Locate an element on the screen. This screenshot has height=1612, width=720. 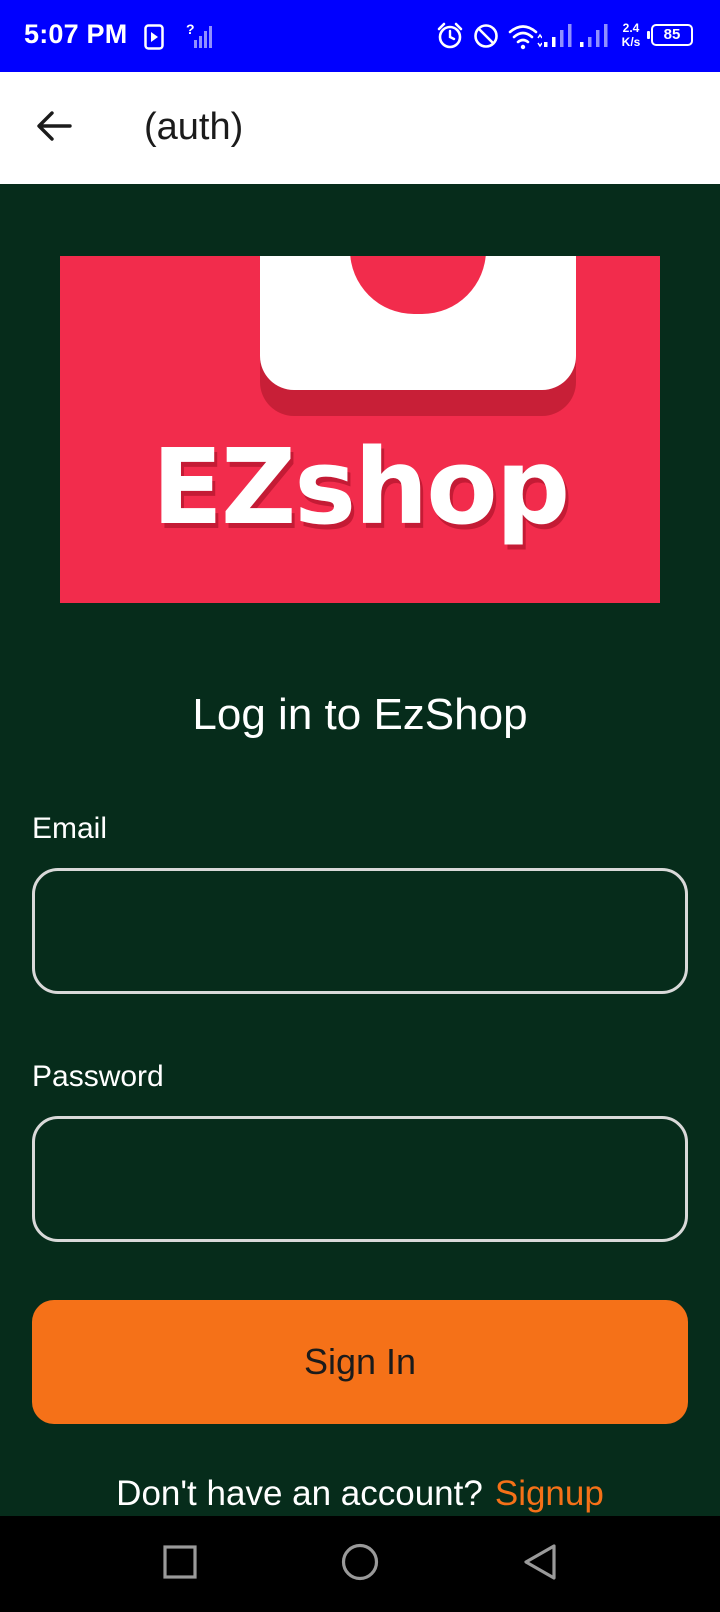
do-not-disturb-icon is located at coordinates (486, 38).